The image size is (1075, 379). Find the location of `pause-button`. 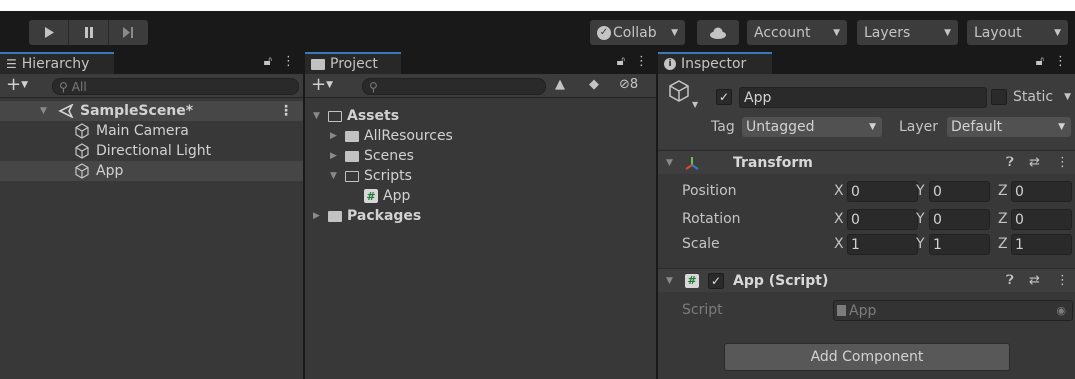

pause-button is located at coordinates (89, 32).